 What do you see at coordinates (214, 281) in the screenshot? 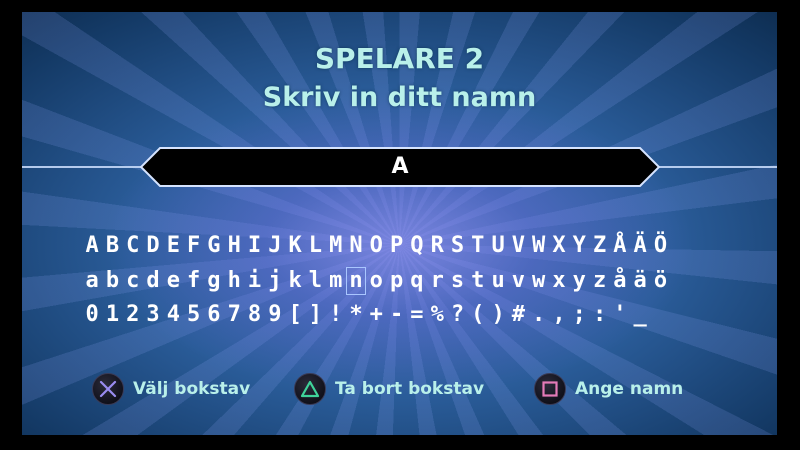
I see `key-char: g` at bounding box center [214, 281].